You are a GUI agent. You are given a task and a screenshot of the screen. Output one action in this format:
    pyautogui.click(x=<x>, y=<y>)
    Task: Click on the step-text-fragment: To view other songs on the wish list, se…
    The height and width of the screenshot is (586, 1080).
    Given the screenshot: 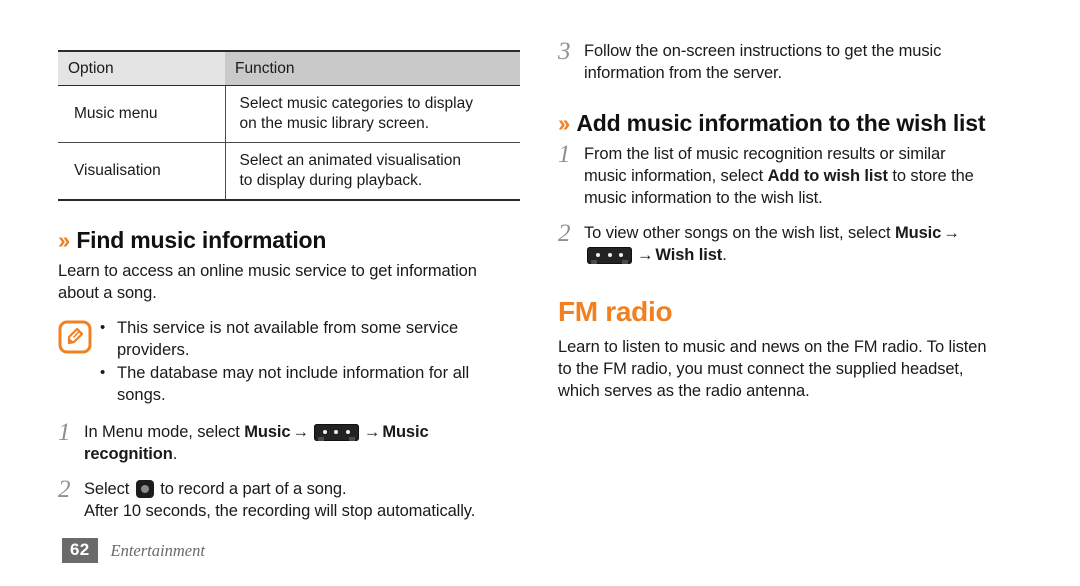 What is the action you would take?
    pyautogui.click(x=739, y=233)
    